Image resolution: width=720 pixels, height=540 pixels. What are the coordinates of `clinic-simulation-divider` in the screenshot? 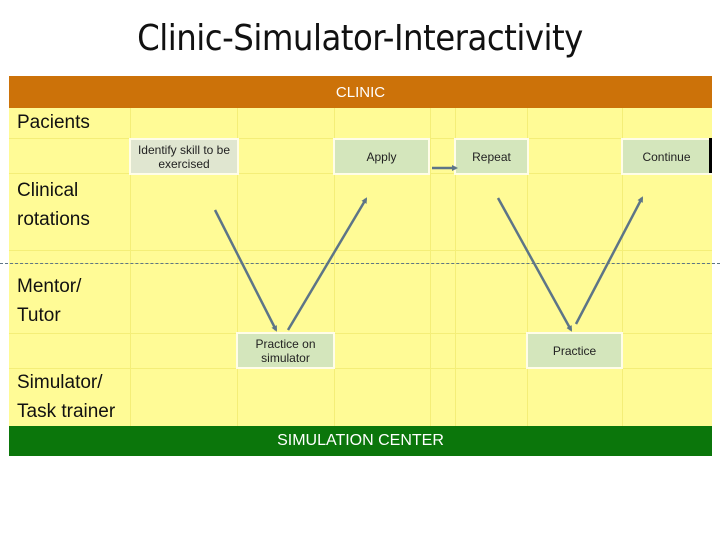 It's located at (360, 263).